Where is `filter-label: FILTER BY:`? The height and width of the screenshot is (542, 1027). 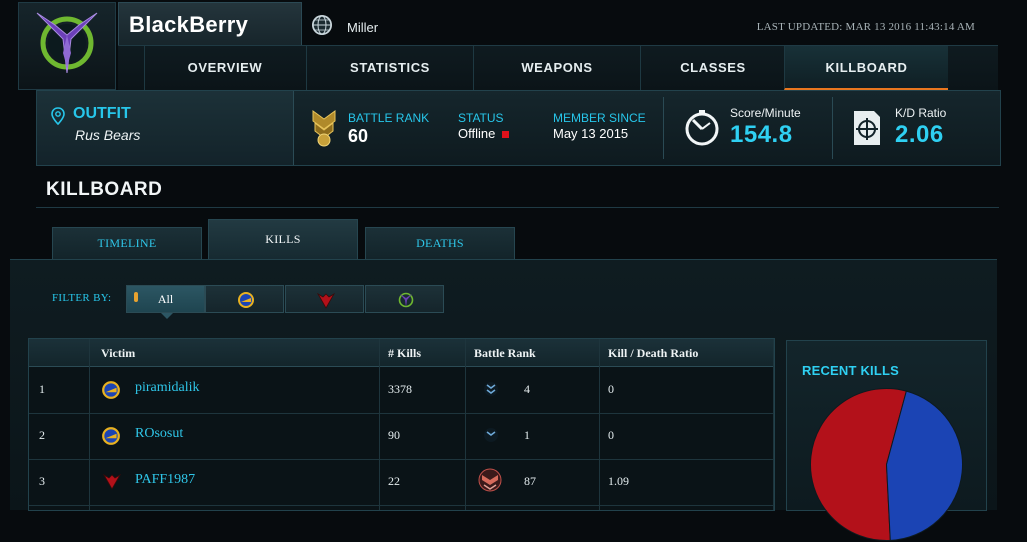
filter-label: FILTER BY: is located at coordinates (82, 298).